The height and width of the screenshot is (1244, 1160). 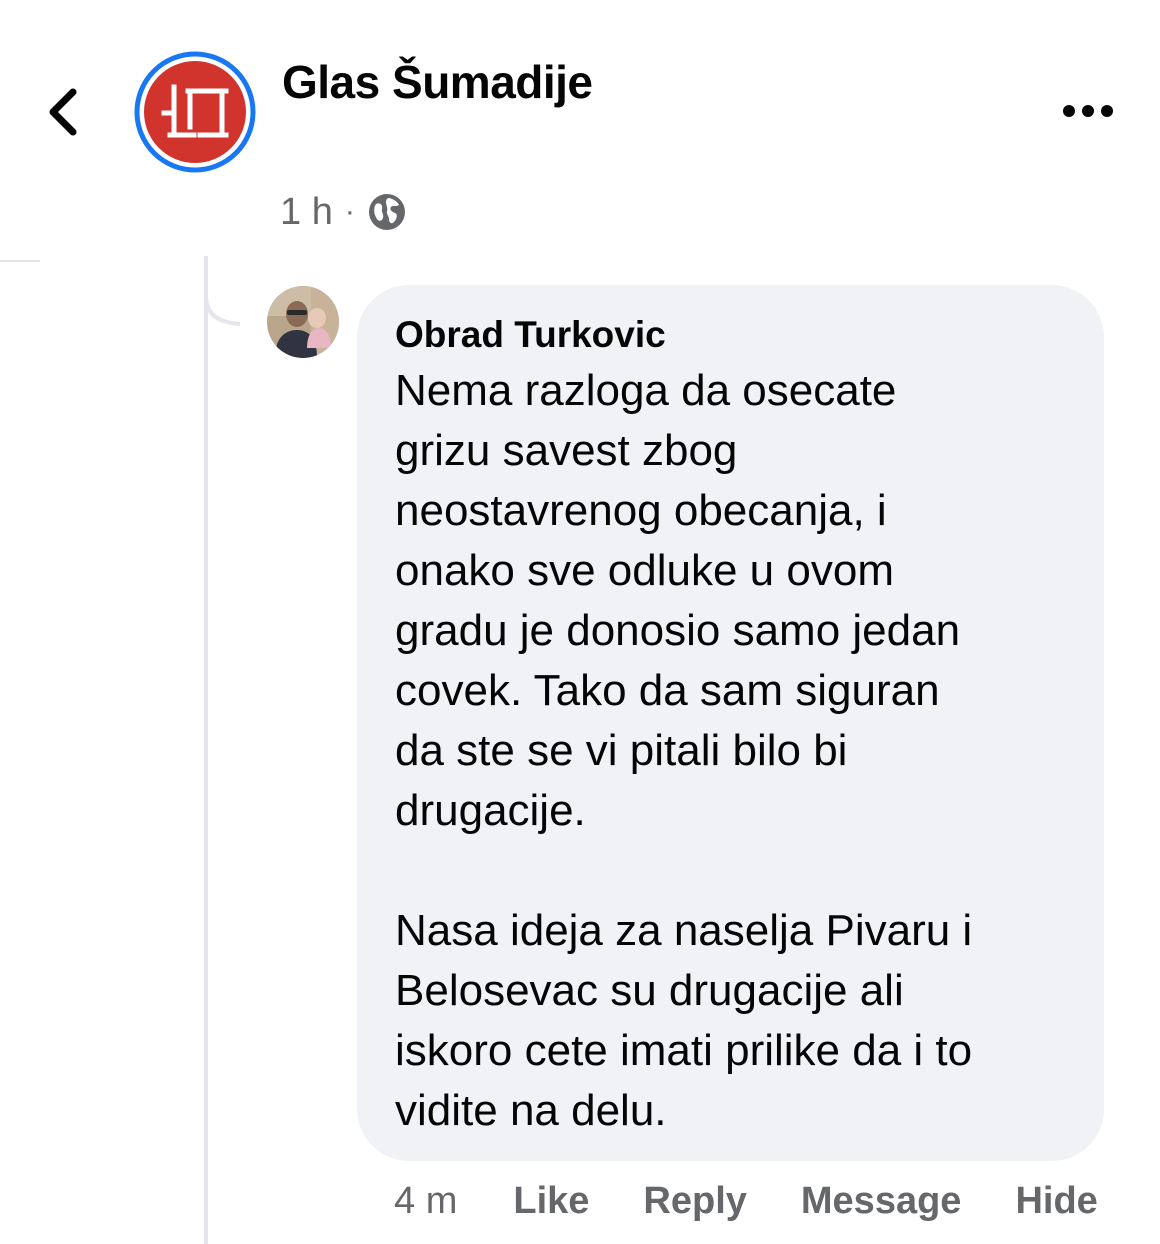 What do you see at coordinates (306, 212) in the screenshot?
I see `post-time: 1 h` at bounding box center [306, 212].